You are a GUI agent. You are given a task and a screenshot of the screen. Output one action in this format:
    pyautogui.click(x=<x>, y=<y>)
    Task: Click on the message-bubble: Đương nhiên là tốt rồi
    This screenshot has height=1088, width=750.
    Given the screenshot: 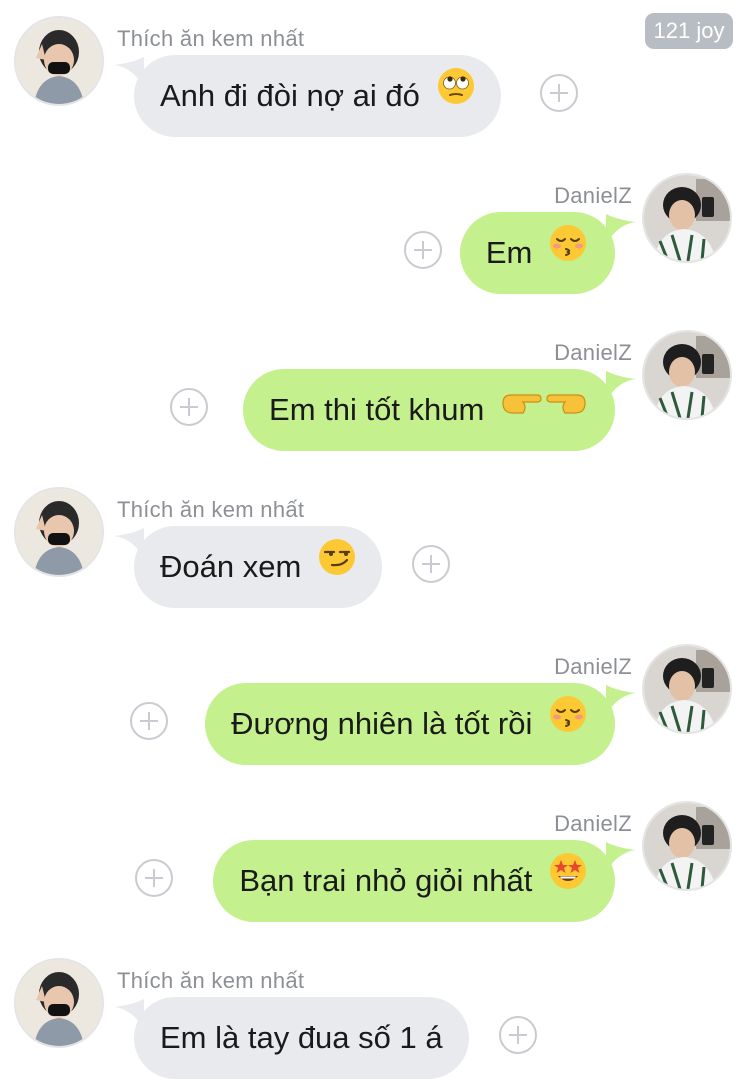 What is the action you would take?
    pyautogui.click(x=410, y=724)
    